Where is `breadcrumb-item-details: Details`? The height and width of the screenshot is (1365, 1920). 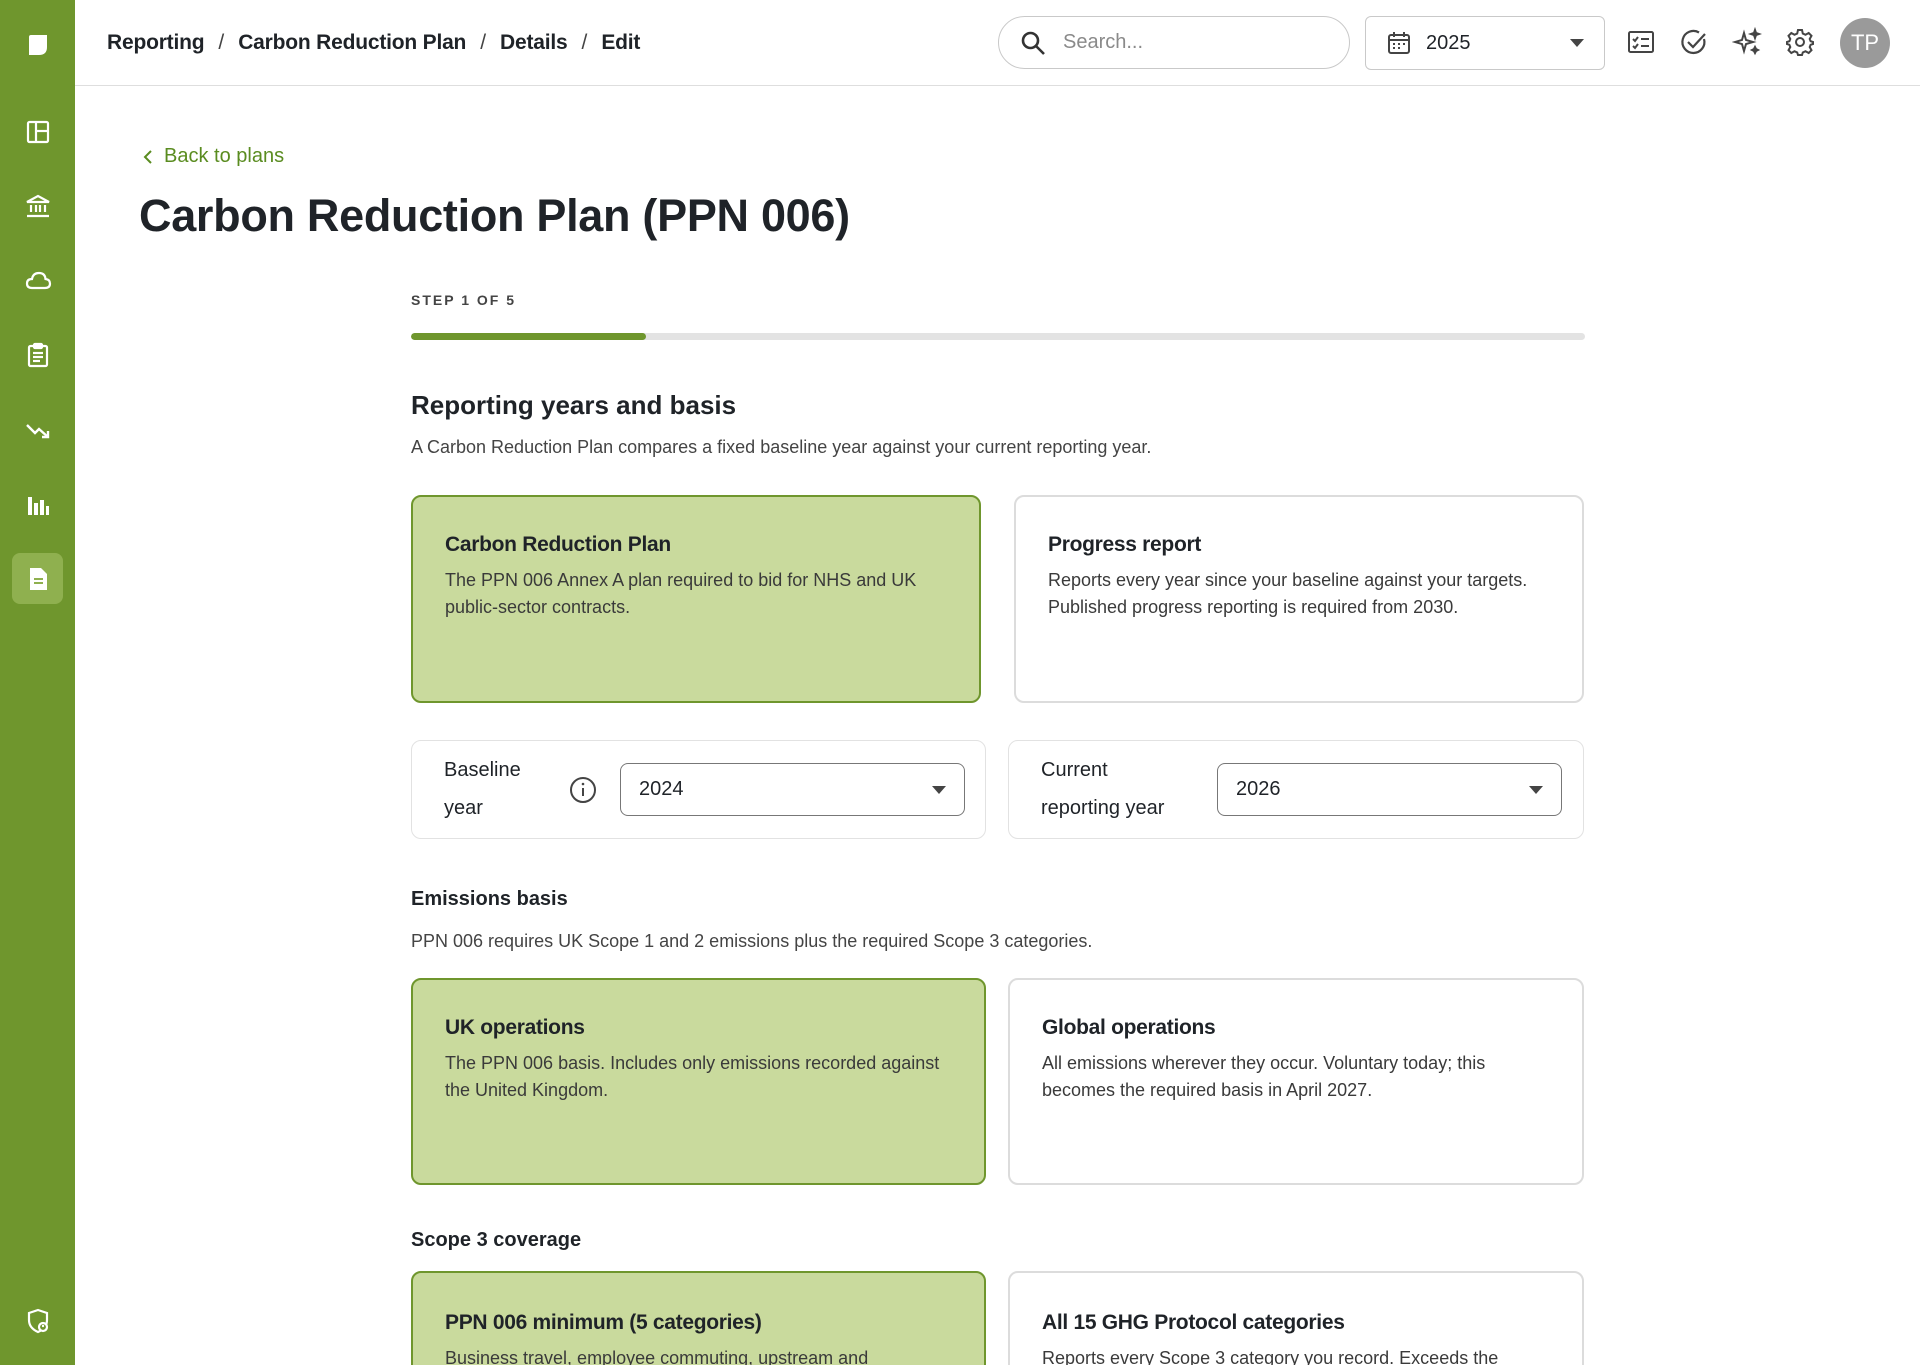
breadcrumb-item-details: Details is located at coordinates (534, 43).